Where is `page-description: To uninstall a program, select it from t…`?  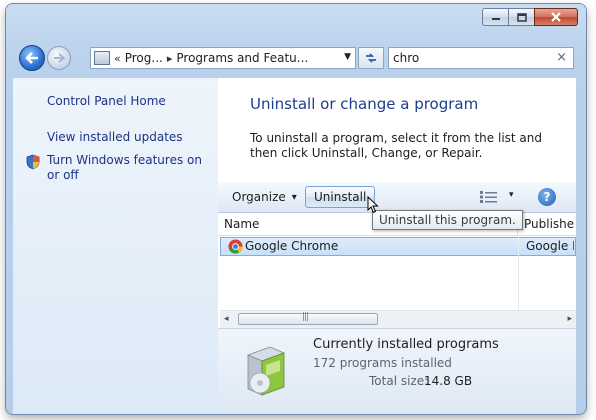
page-description: To uninstall a program, select it from t… is located at coordinates (396, 145).